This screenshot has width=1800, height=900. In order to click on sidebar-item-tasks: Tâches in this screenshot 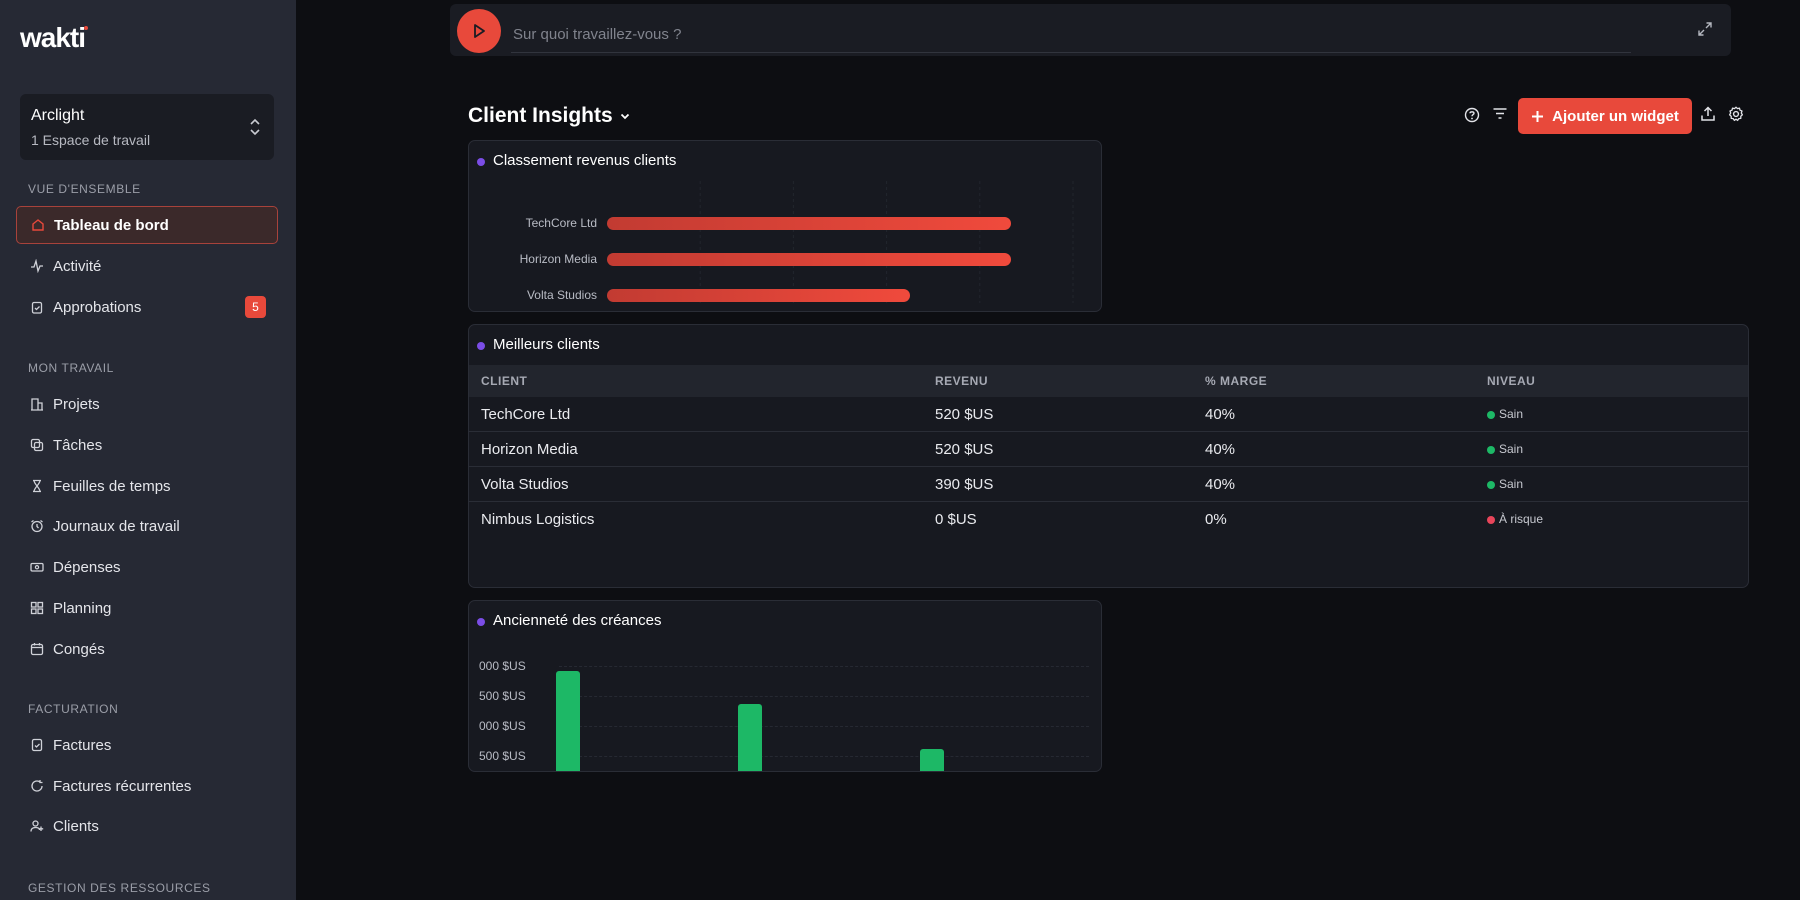, I will do `click(147, 445)`.